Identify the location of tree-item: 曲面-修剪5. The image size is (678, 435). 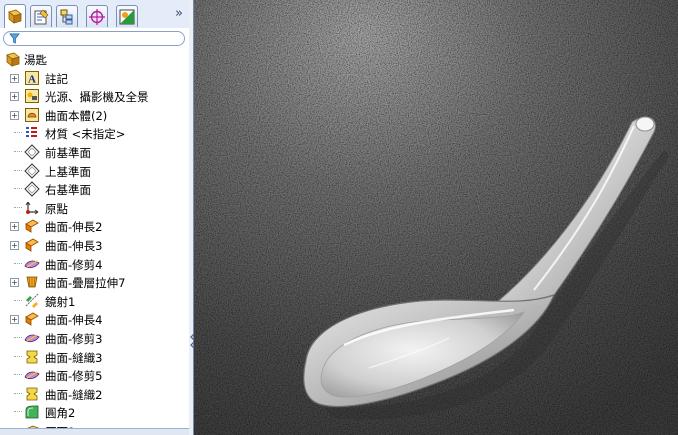
(94, 375).